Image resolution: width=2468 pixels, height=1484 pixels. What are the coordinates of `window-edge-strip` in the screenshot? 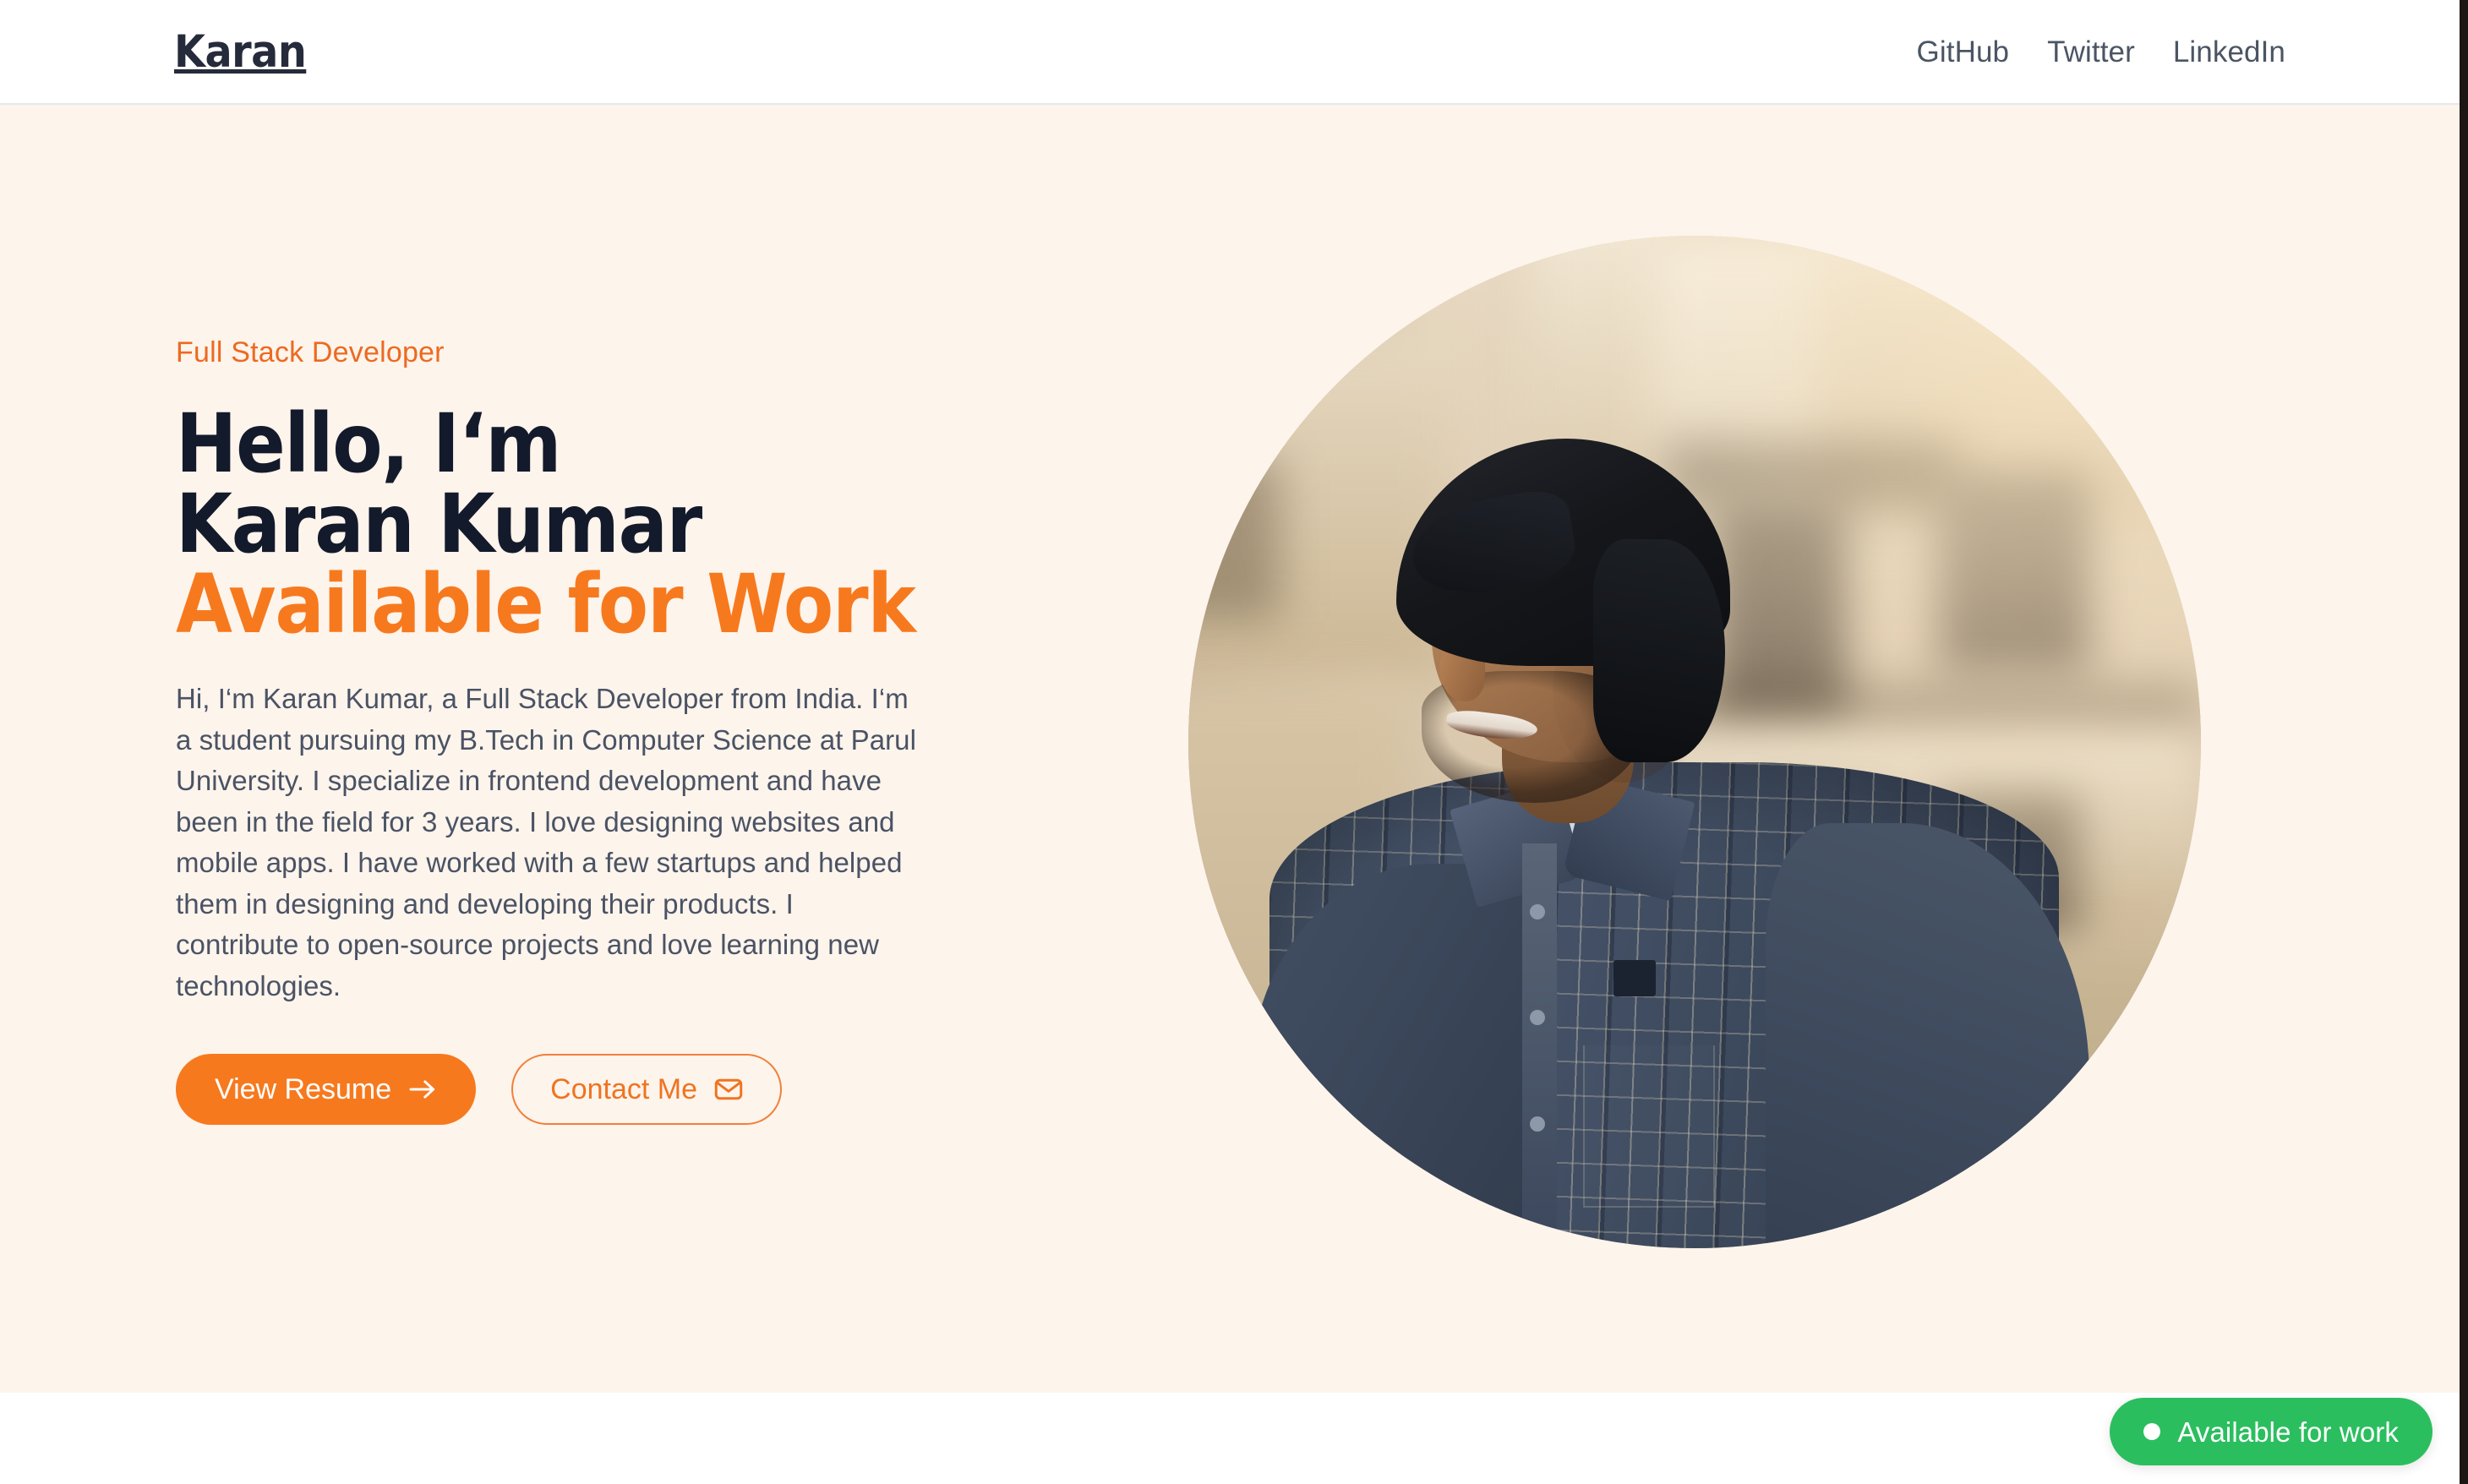 It's located at (2464, 742).